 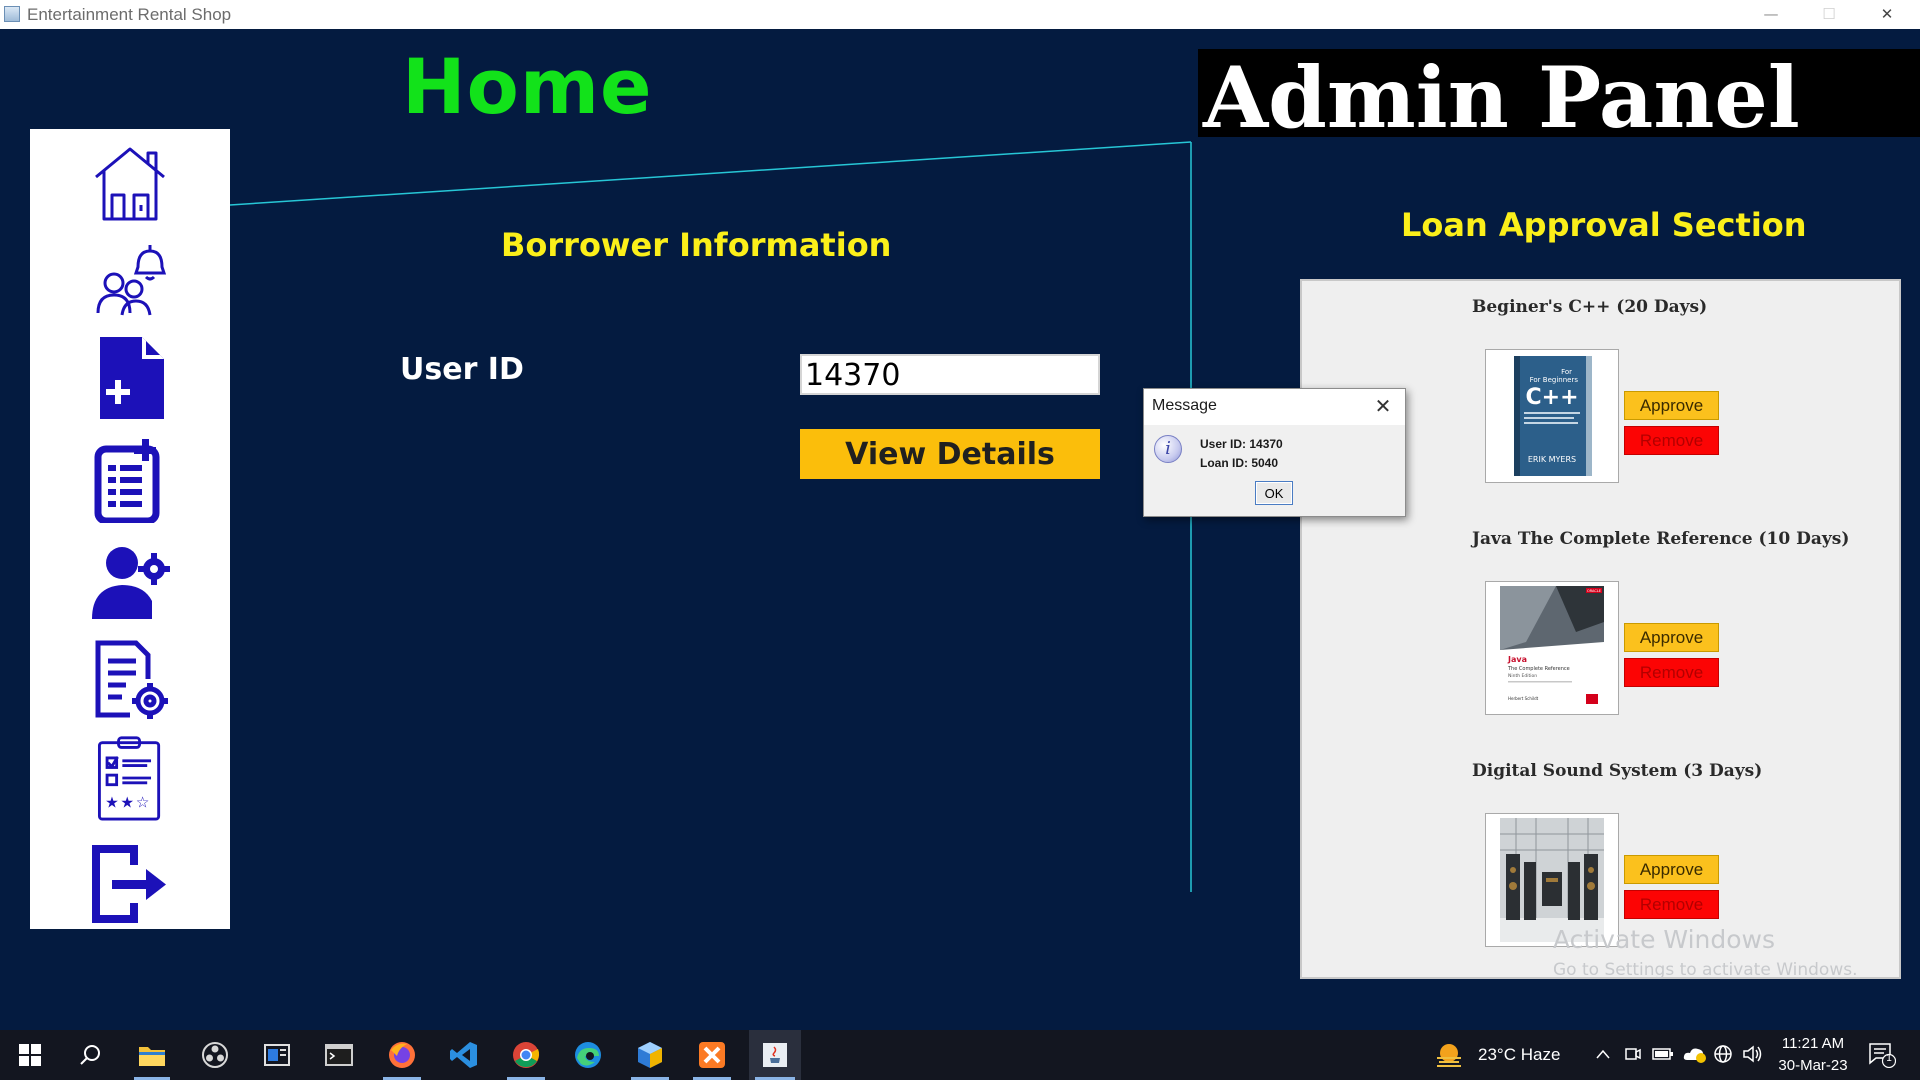 I want to click on java-cover-edition: Ninth Edition, so click(x=1522, y=676).